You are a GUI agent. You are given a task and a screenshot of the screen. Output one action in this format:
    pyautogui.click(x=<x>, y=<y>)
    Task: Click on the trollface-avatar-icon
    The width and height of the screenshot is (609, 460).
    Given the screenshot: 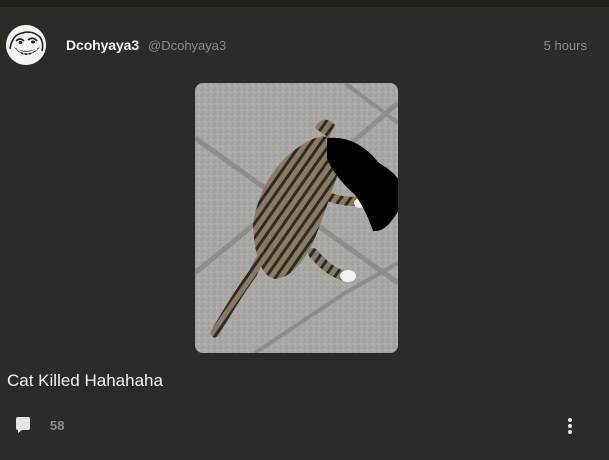 What is the action you would take?
    pyautogui.click(x=26, y=45)
    